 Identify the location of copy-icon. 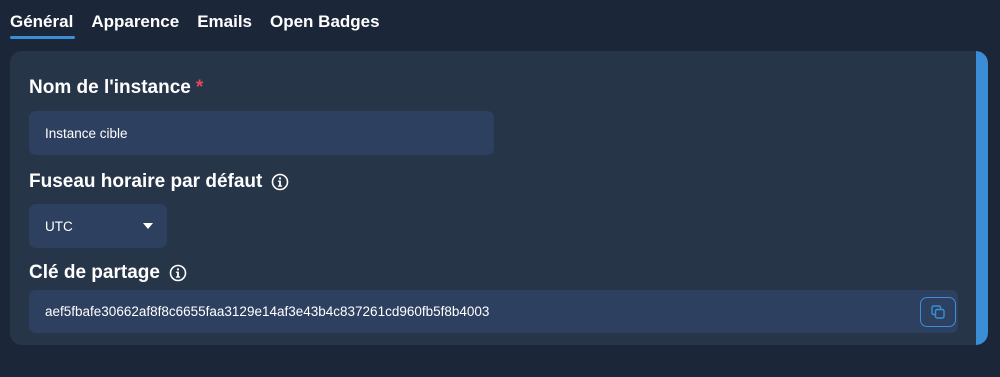
(938, 311).